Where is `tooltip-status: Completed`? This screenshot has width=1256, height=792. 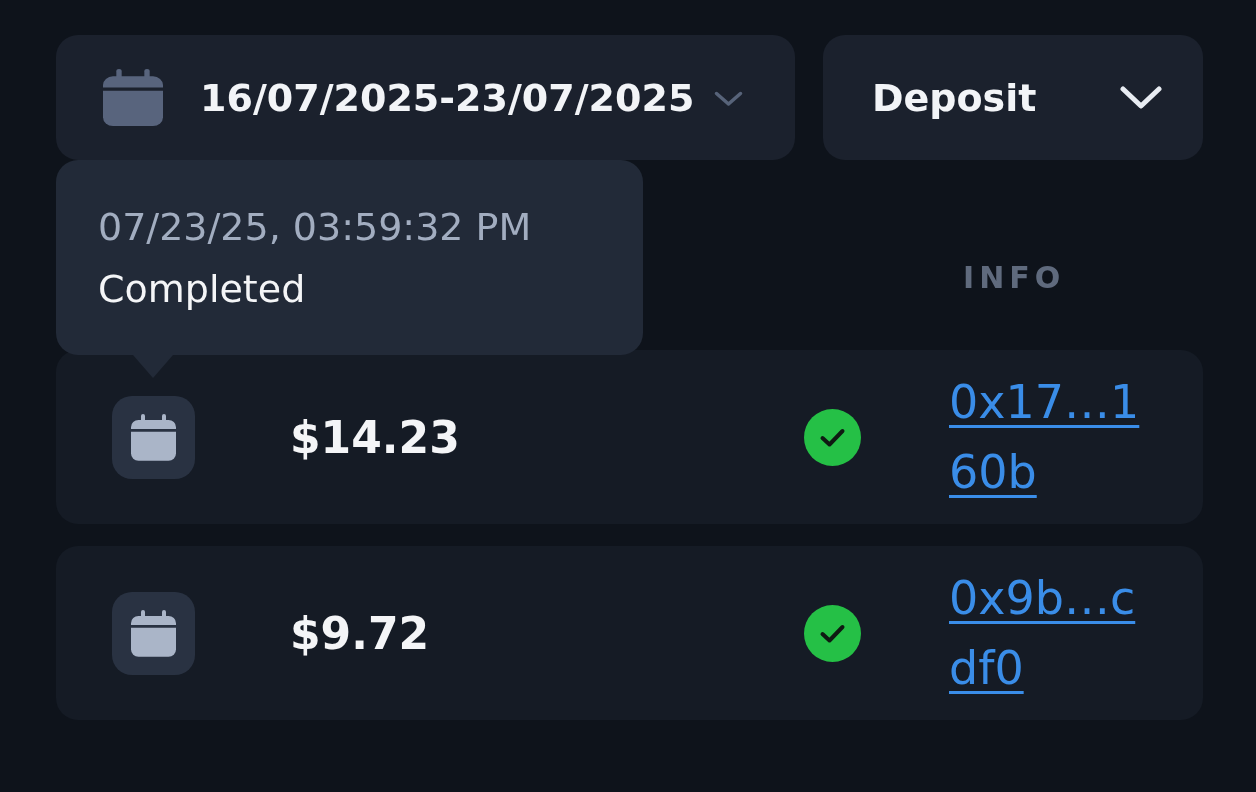
tooltip-status: Completed is located at coordinates (202, 289).